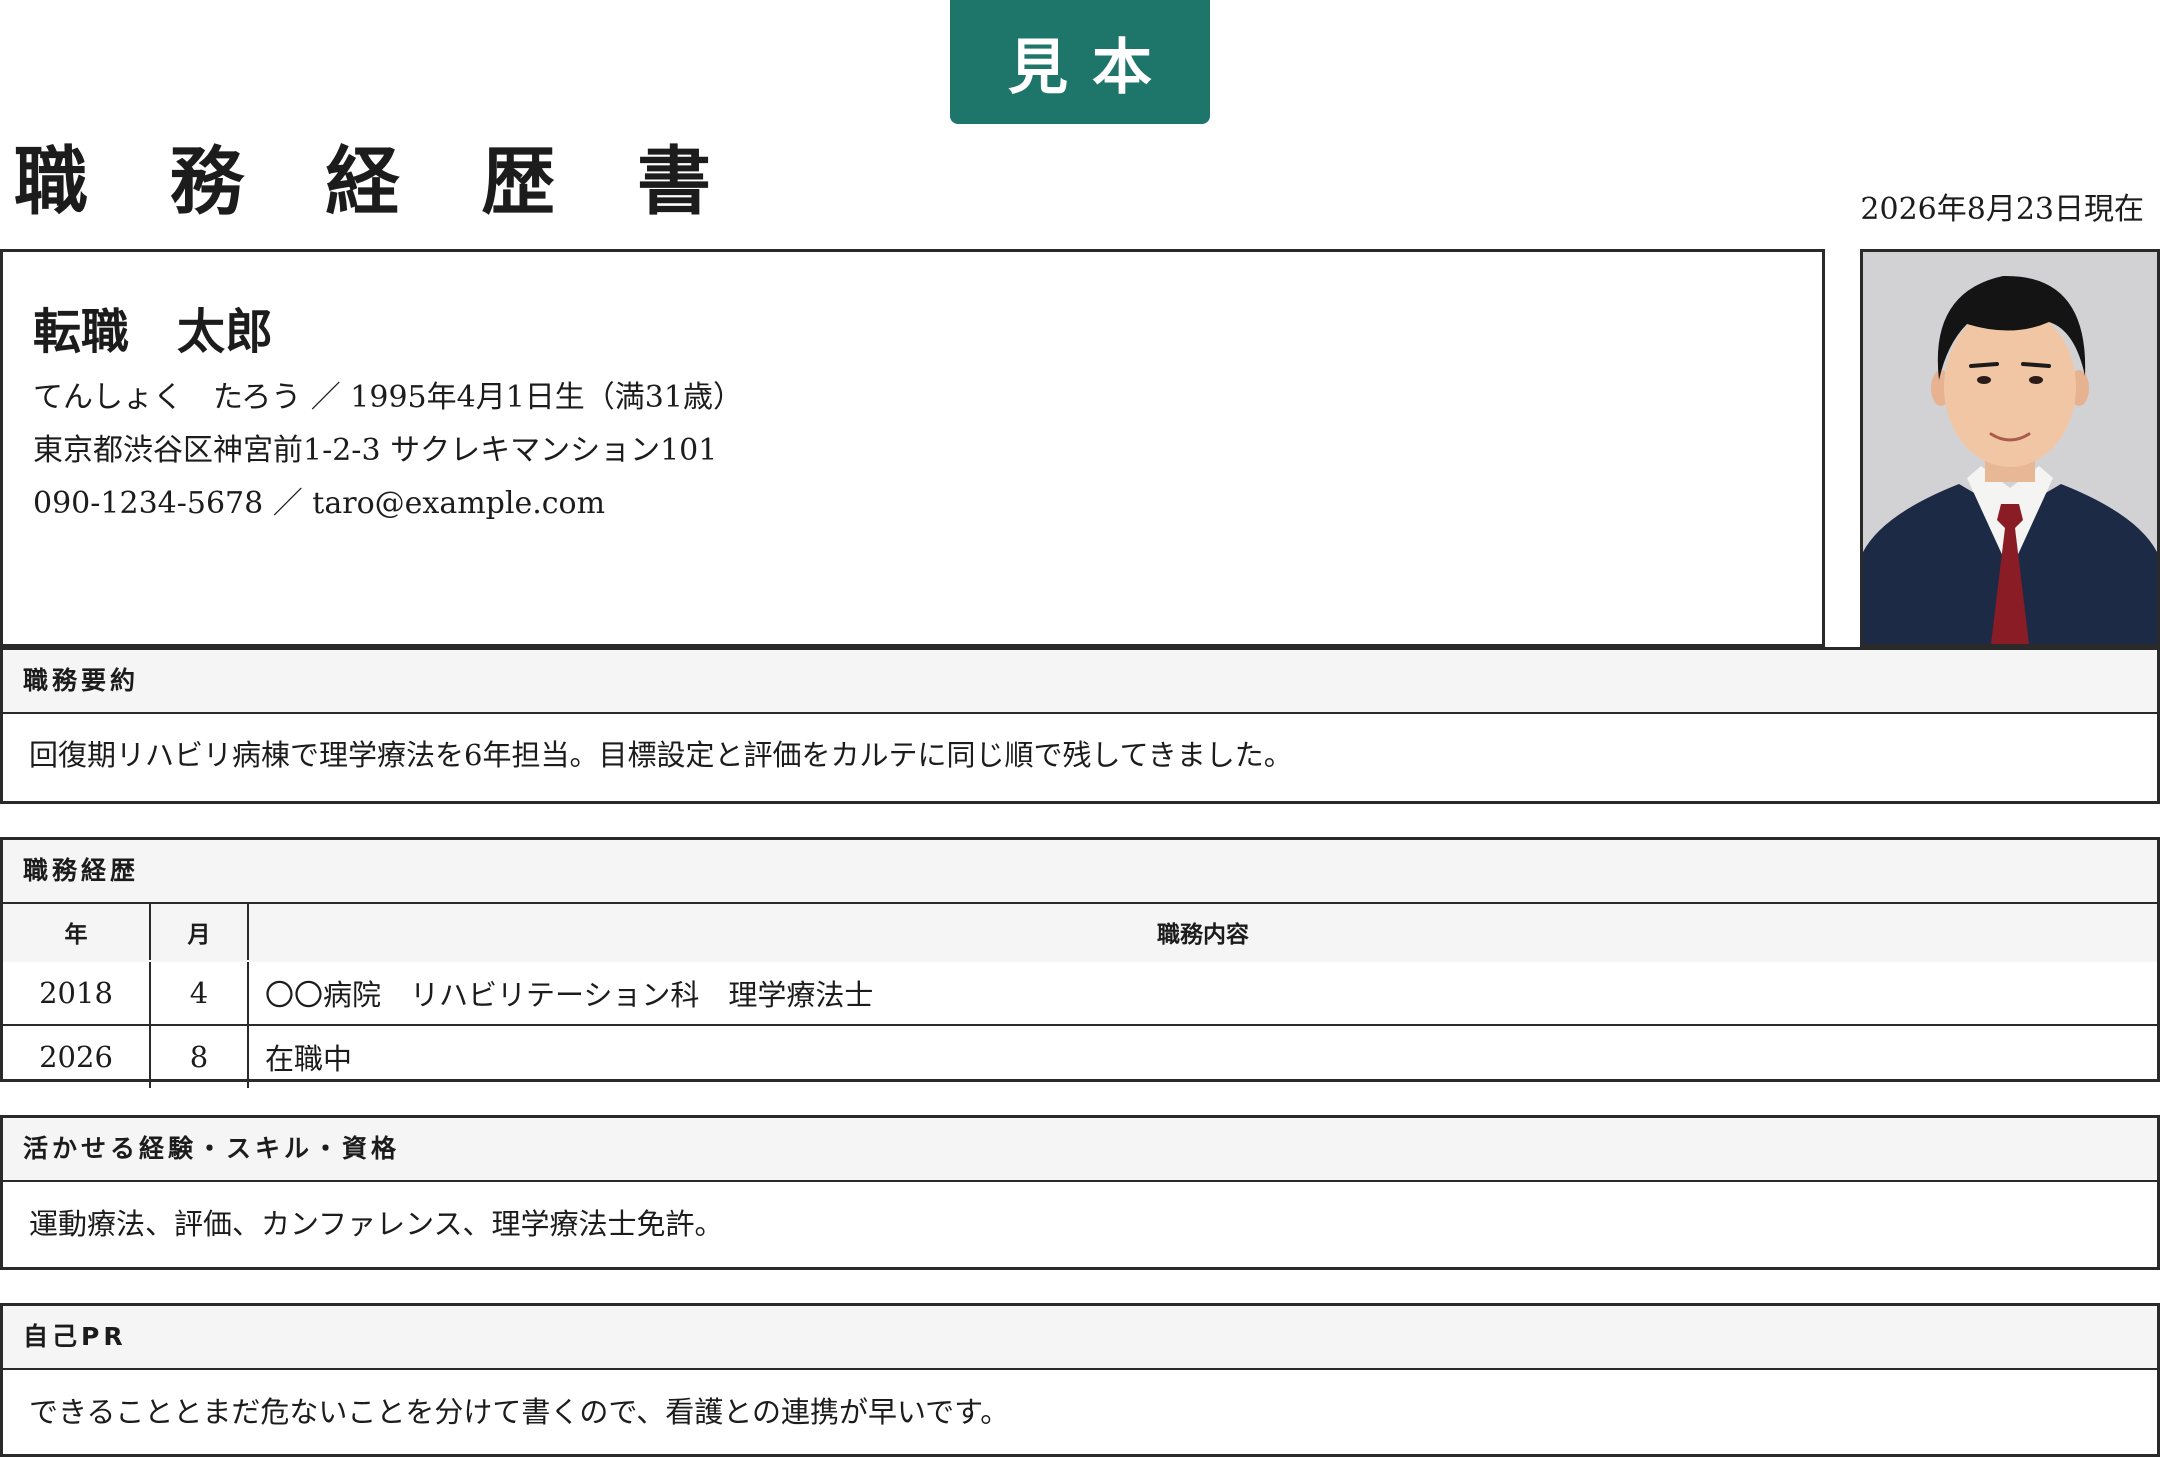 The width and height of the screenshot is (2160, 1457). What do you see at coordinates (199, 933) in the screenshot?
I see `history-col-month: 月` at bounding box center [199, 933].